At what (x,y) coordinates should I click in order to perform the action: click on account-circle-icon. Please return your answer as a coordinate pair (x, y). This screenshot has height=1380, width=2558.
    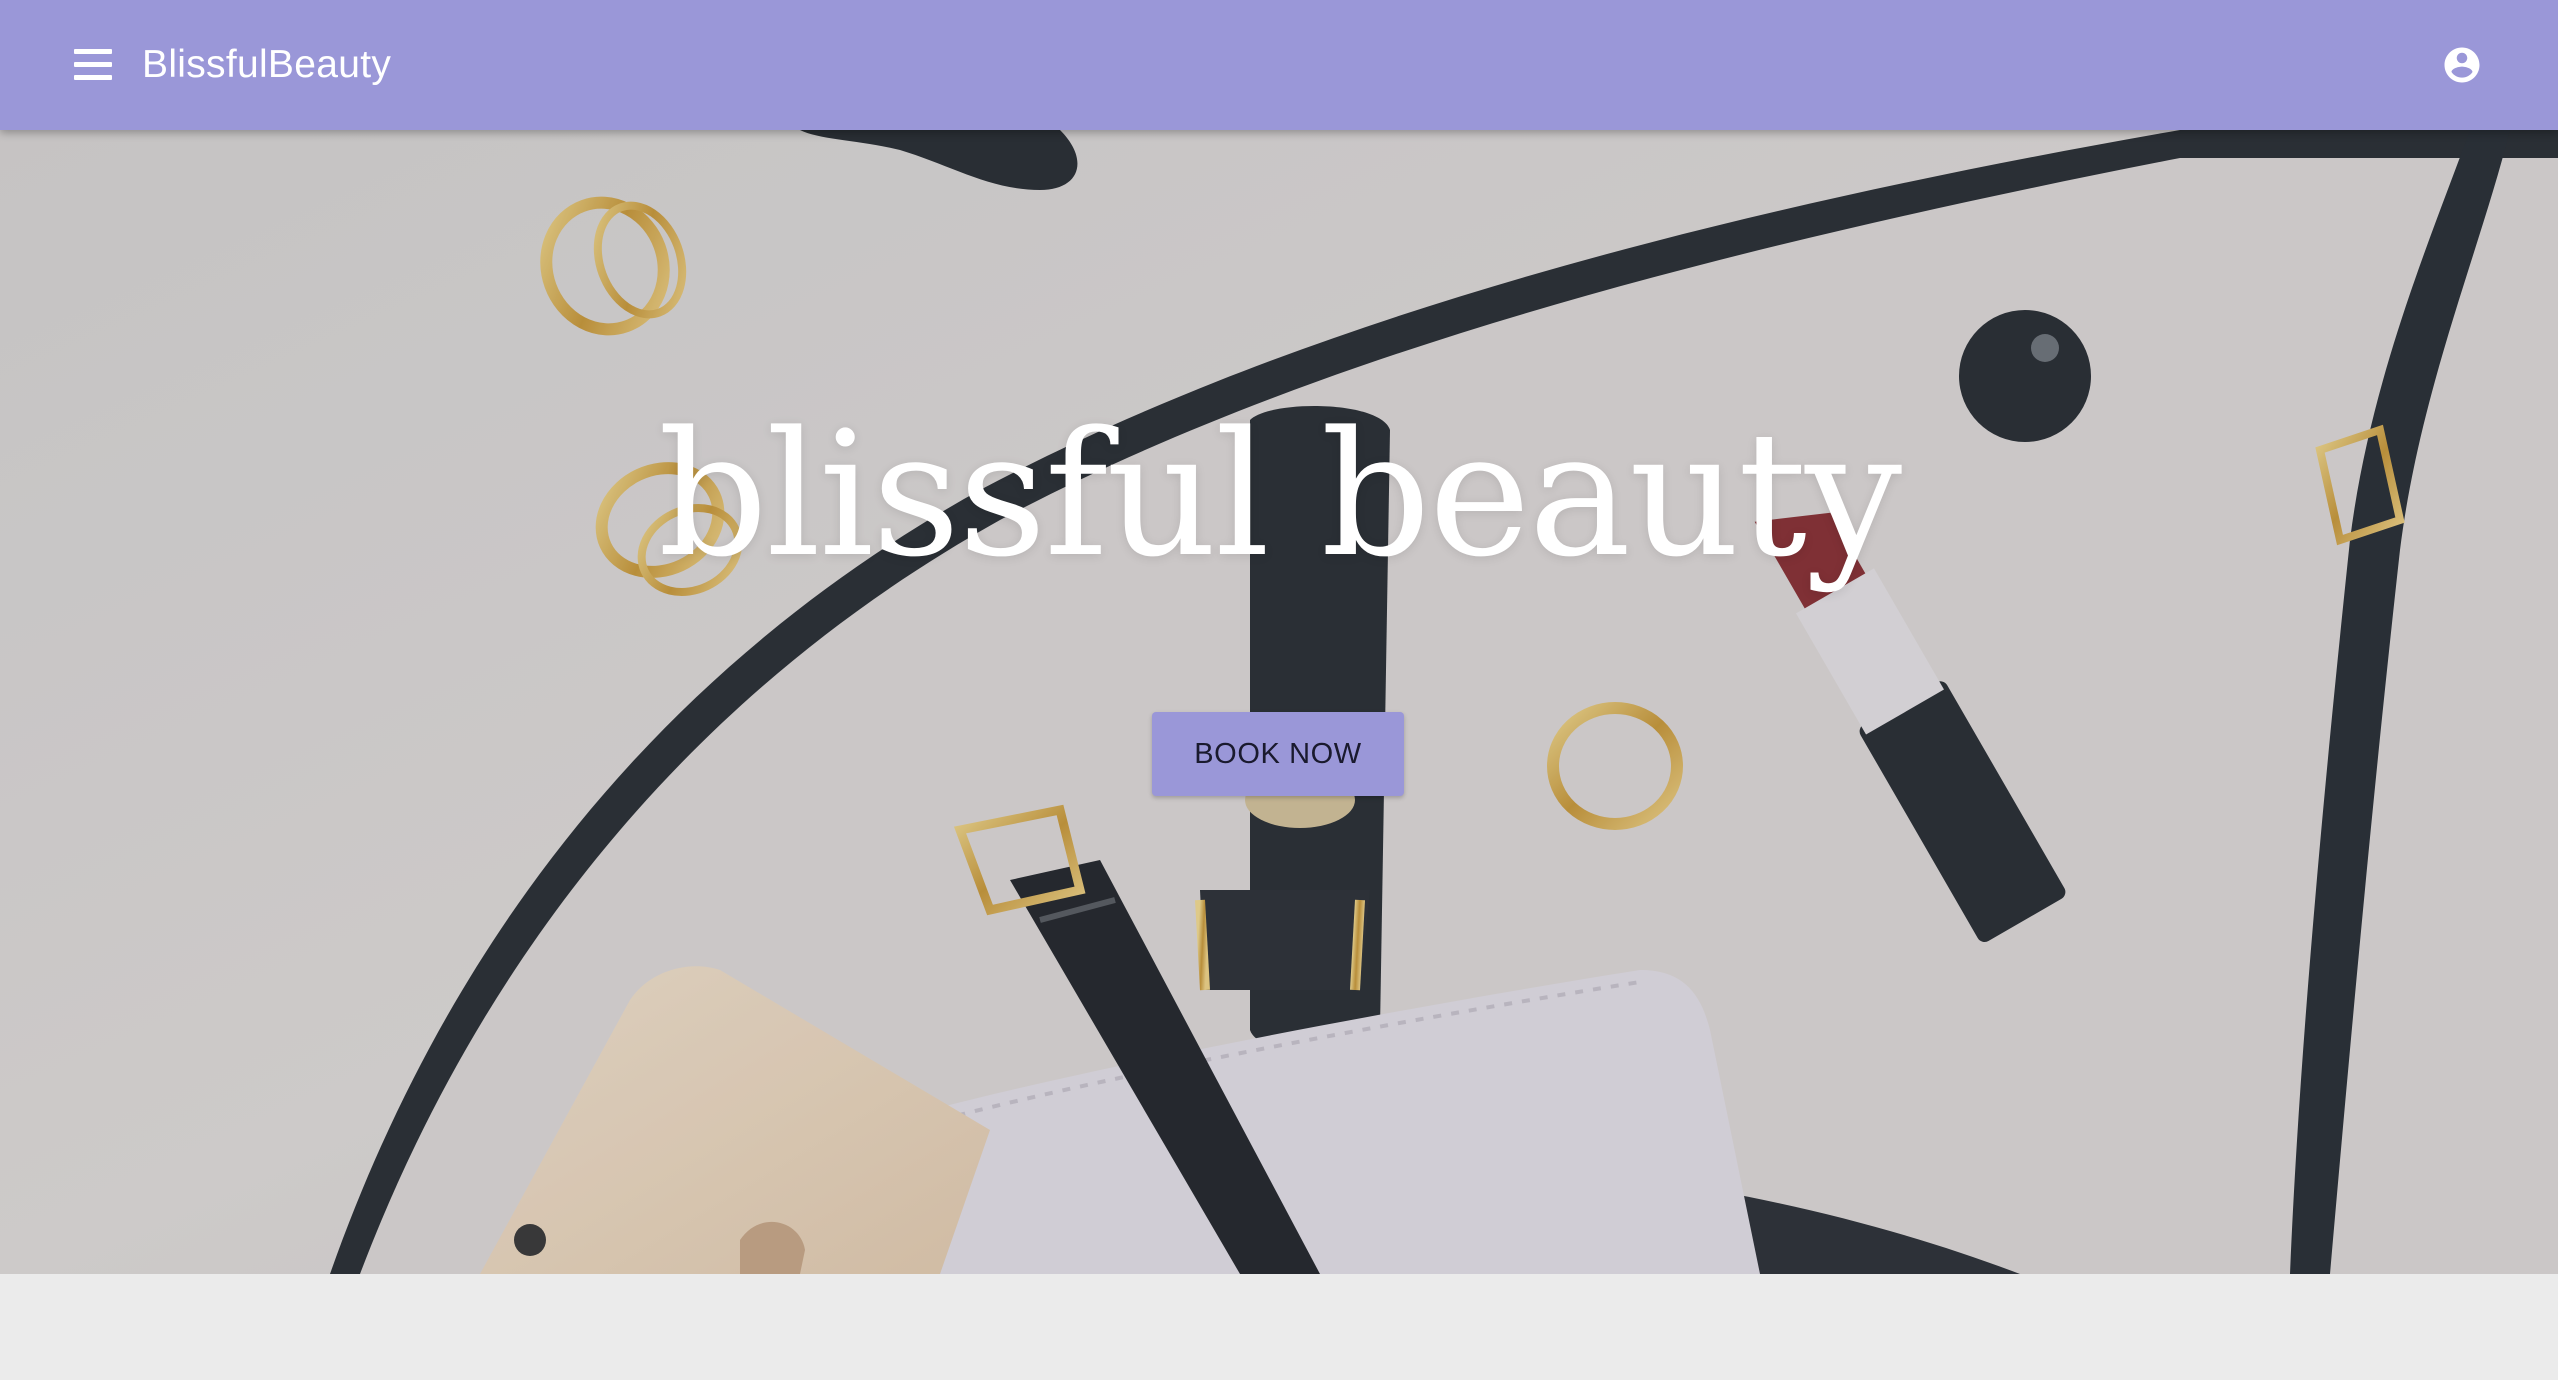
    Looking at the image, I should click on (2462, 65).